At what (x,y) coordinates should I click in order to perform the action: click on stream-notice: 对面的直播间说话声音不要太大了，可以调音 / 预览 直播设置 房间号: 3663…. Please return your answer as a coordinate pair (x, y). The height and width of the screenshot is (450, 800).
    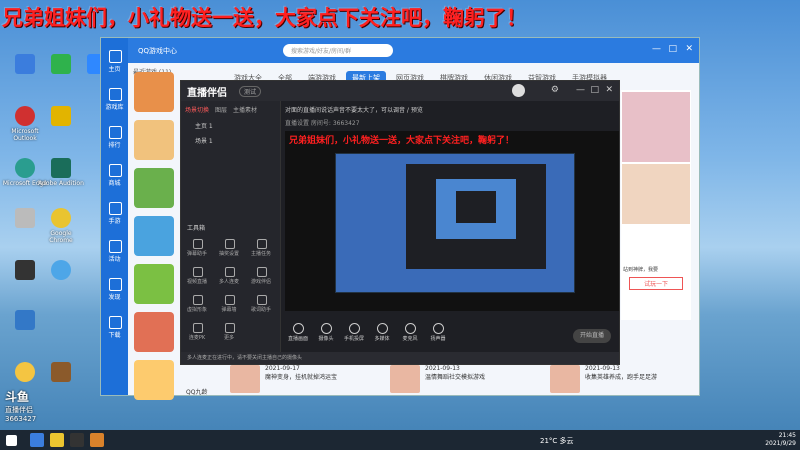
    Looking at the image, I should click on (354, 117).